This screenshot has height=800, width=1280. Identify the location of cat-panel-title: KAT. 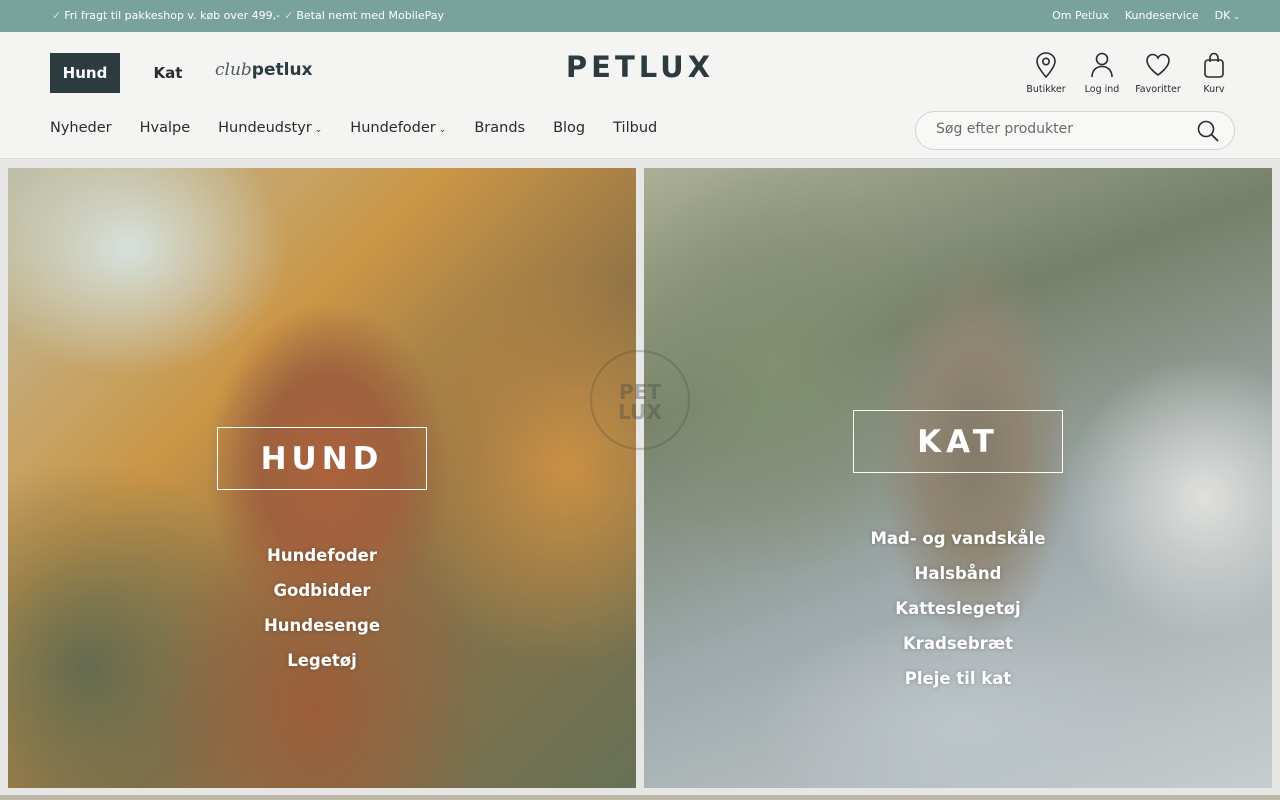
(958, 441).